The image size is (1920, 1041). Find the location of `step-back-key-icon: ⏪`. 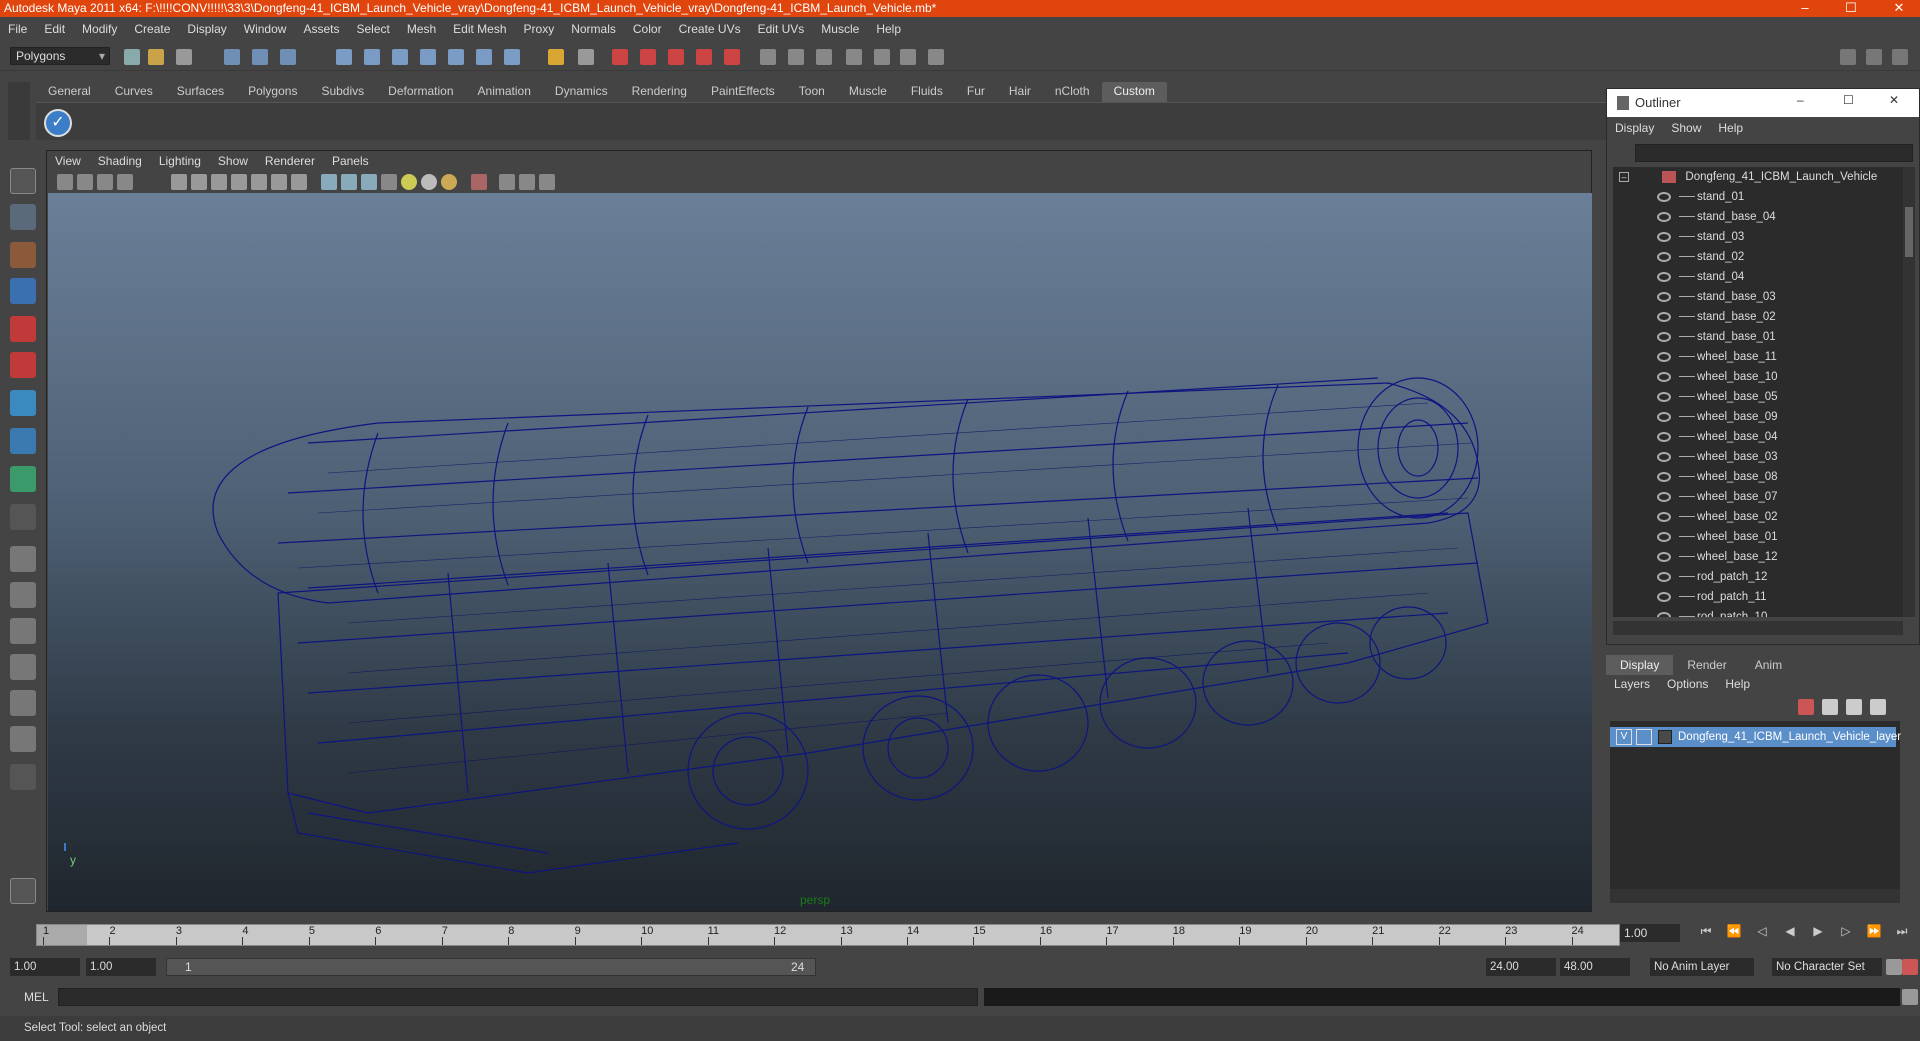

step-back-key-icon: ⏪ is located at coordinates (1734, 931).